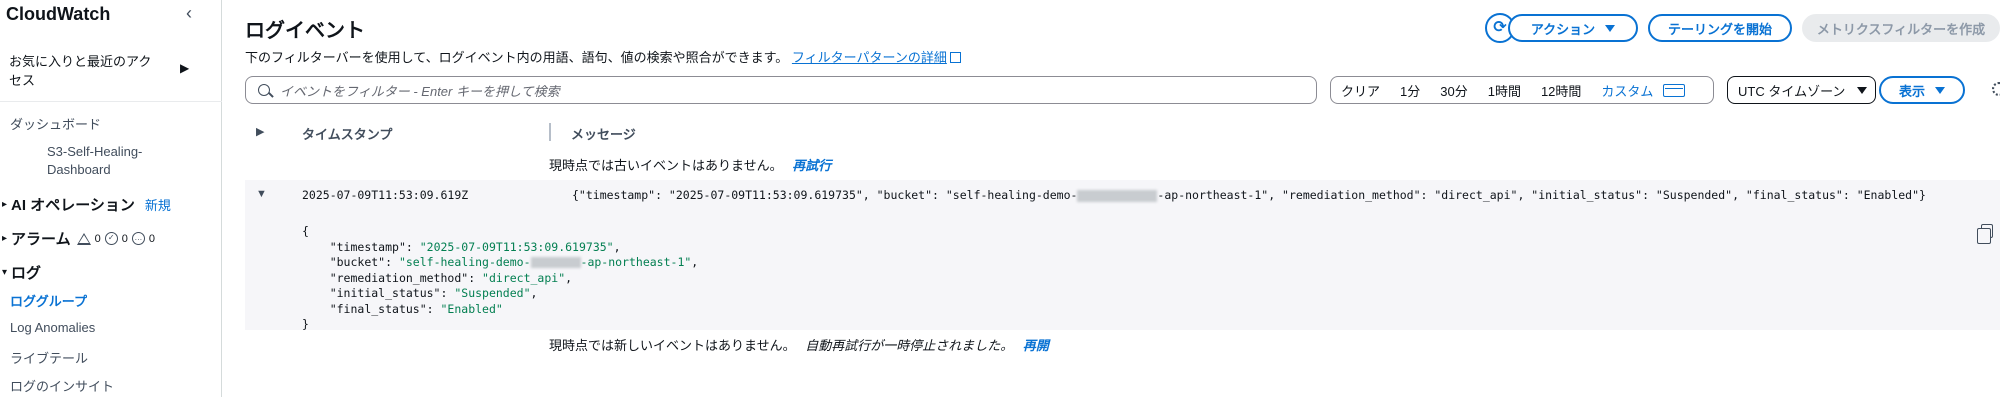 The width and height of the screenshot is (2000, 397). What do you see at coordinates (378, 308) in the screenshot?
I see `json-key: "final_status"` at bounding box center [378, 308].